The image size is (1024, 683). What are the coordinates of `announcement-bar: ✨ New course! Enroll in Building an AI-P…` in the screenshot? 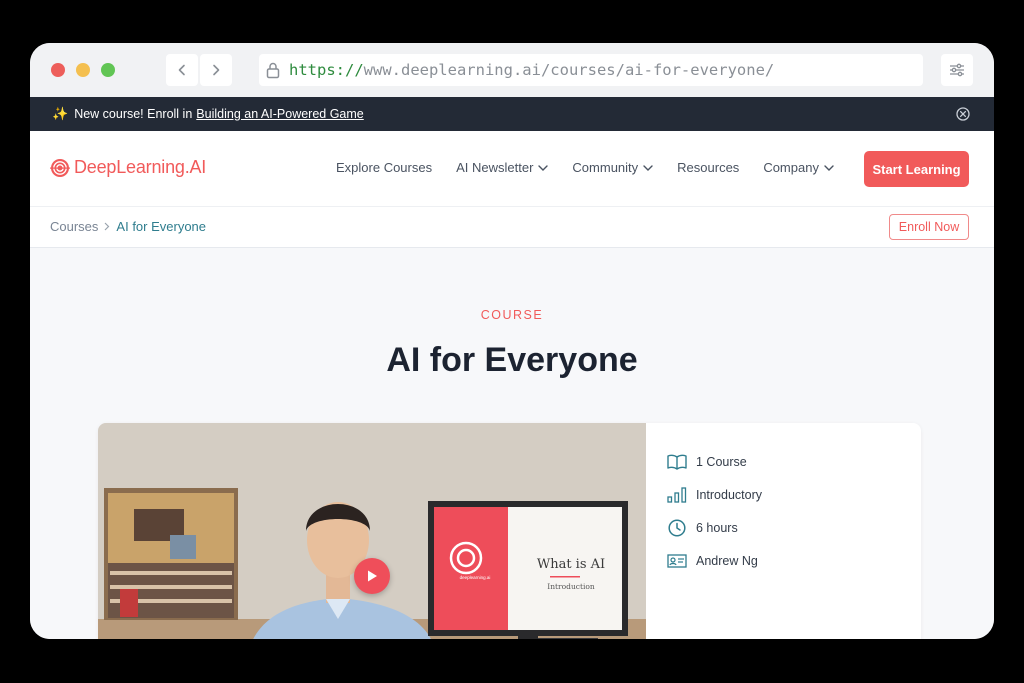 It's located at (512, 114).